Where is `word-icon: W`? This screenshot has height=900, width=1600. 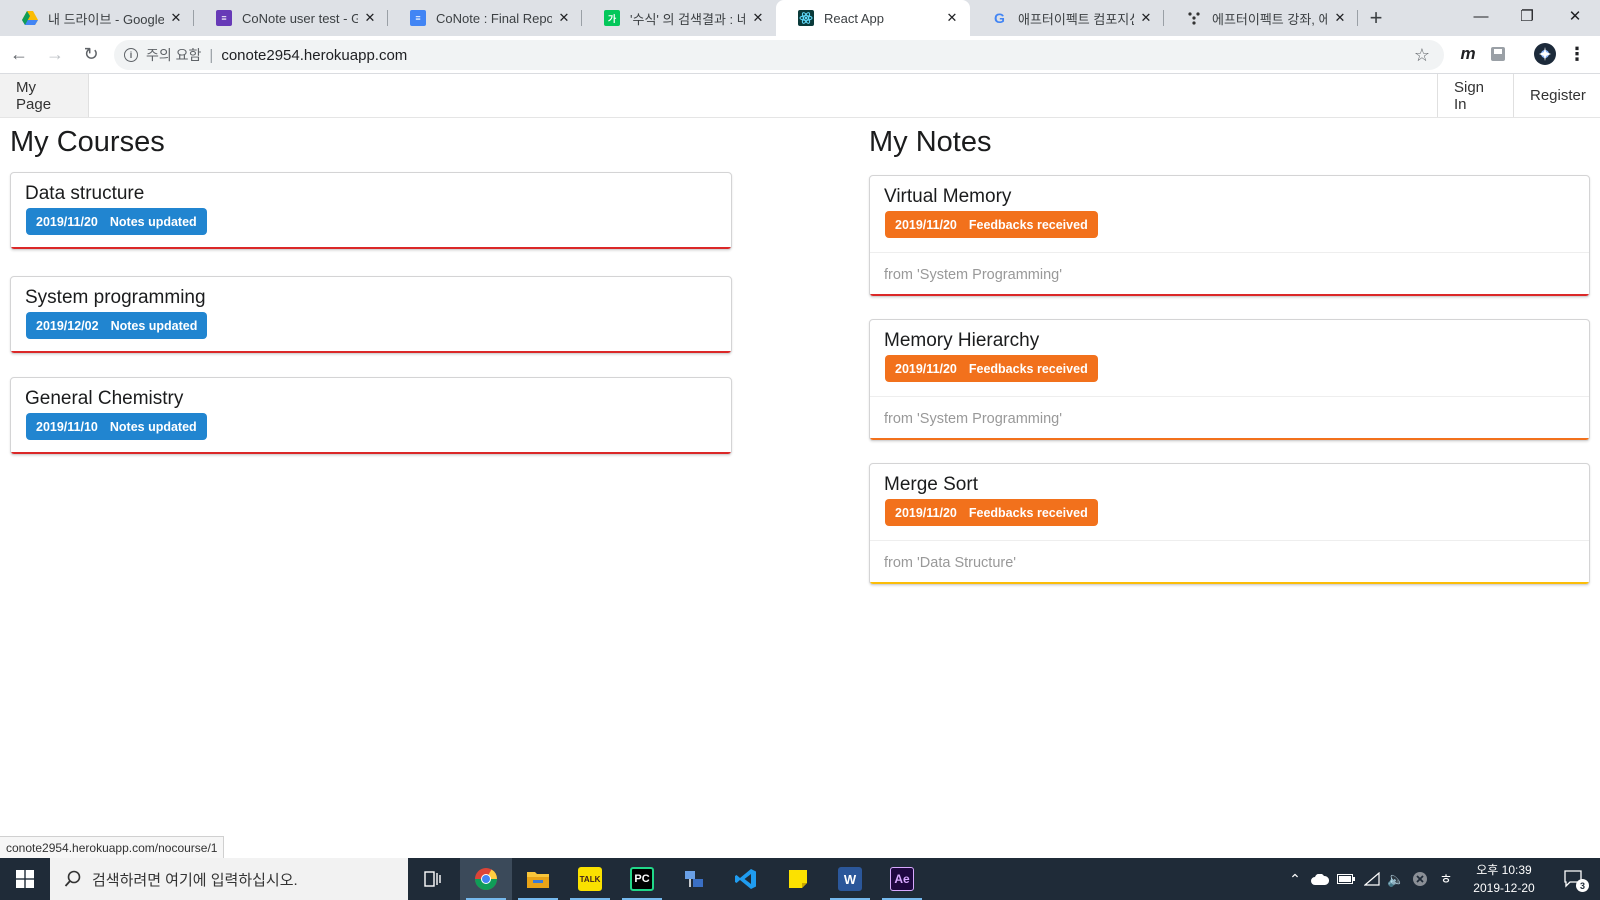
word-icon: W is located at coordinates (850, 879).